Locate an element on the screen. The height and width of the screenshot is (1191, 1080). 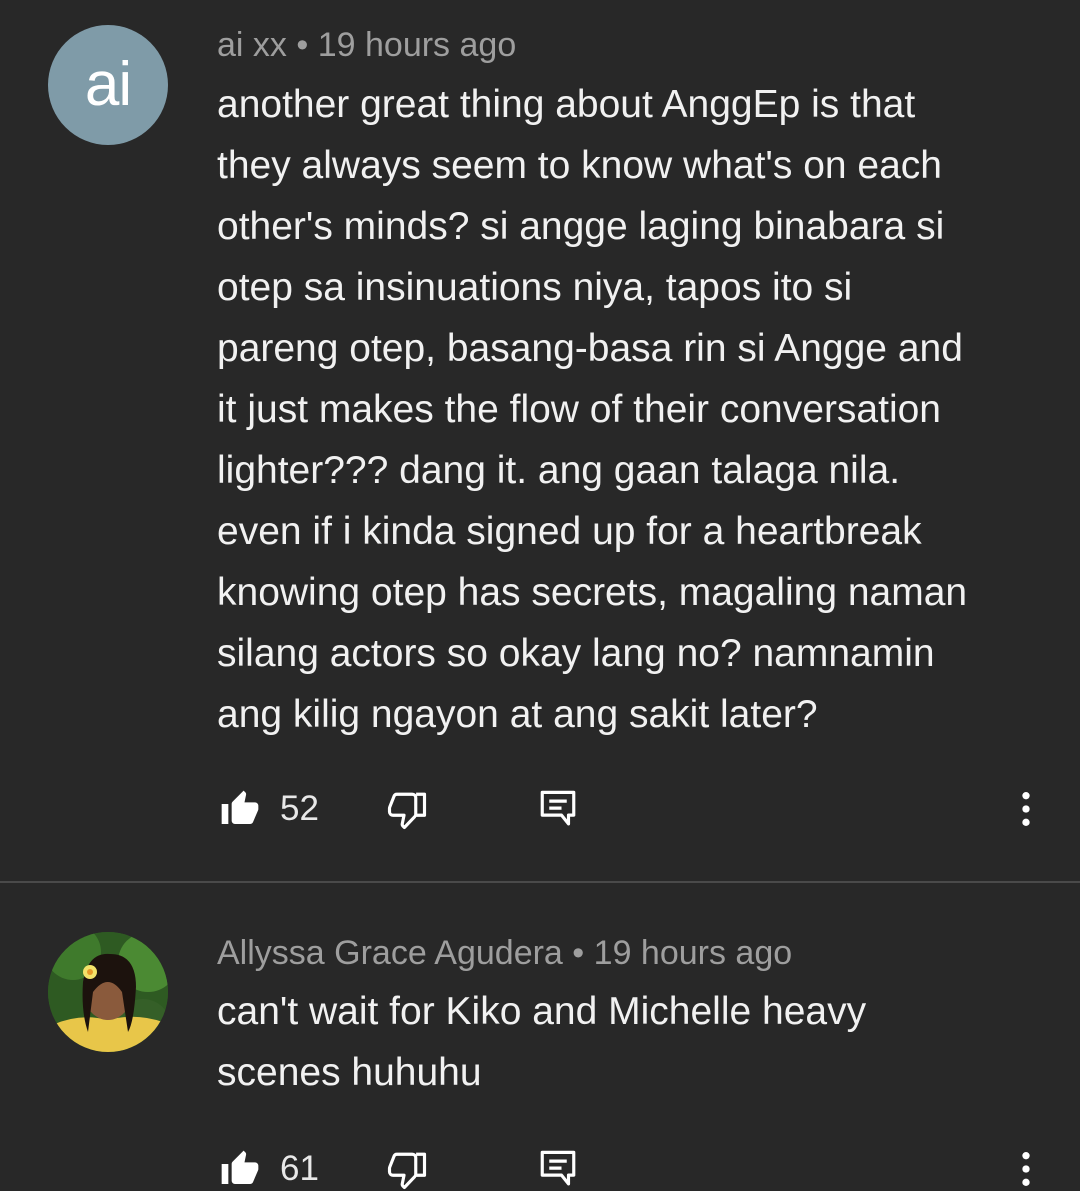
avatar-photo is located at coordinates (108, 992).